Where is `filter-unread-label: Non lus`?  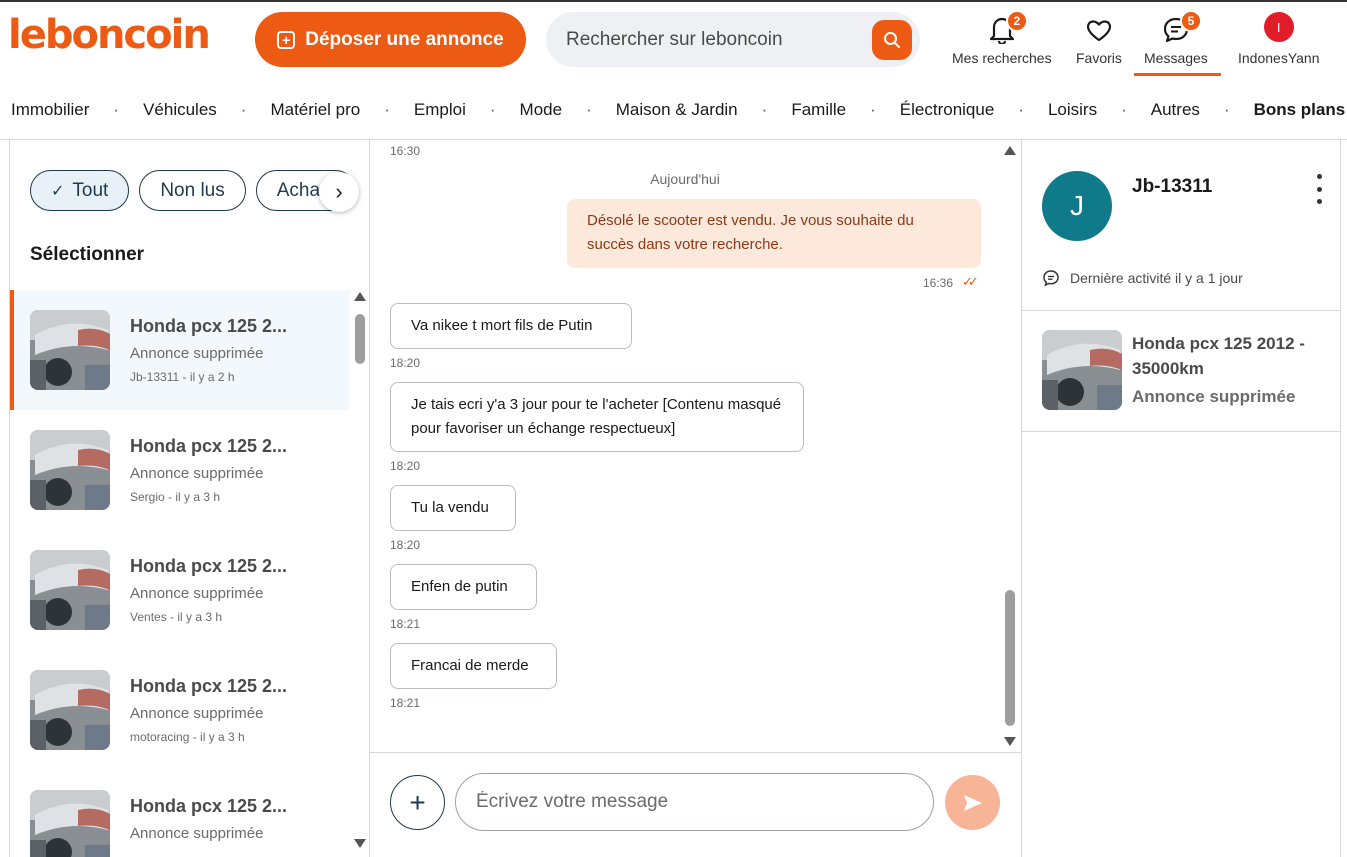
filter-unread-label: Non lus is located at coordinates (192, 190).